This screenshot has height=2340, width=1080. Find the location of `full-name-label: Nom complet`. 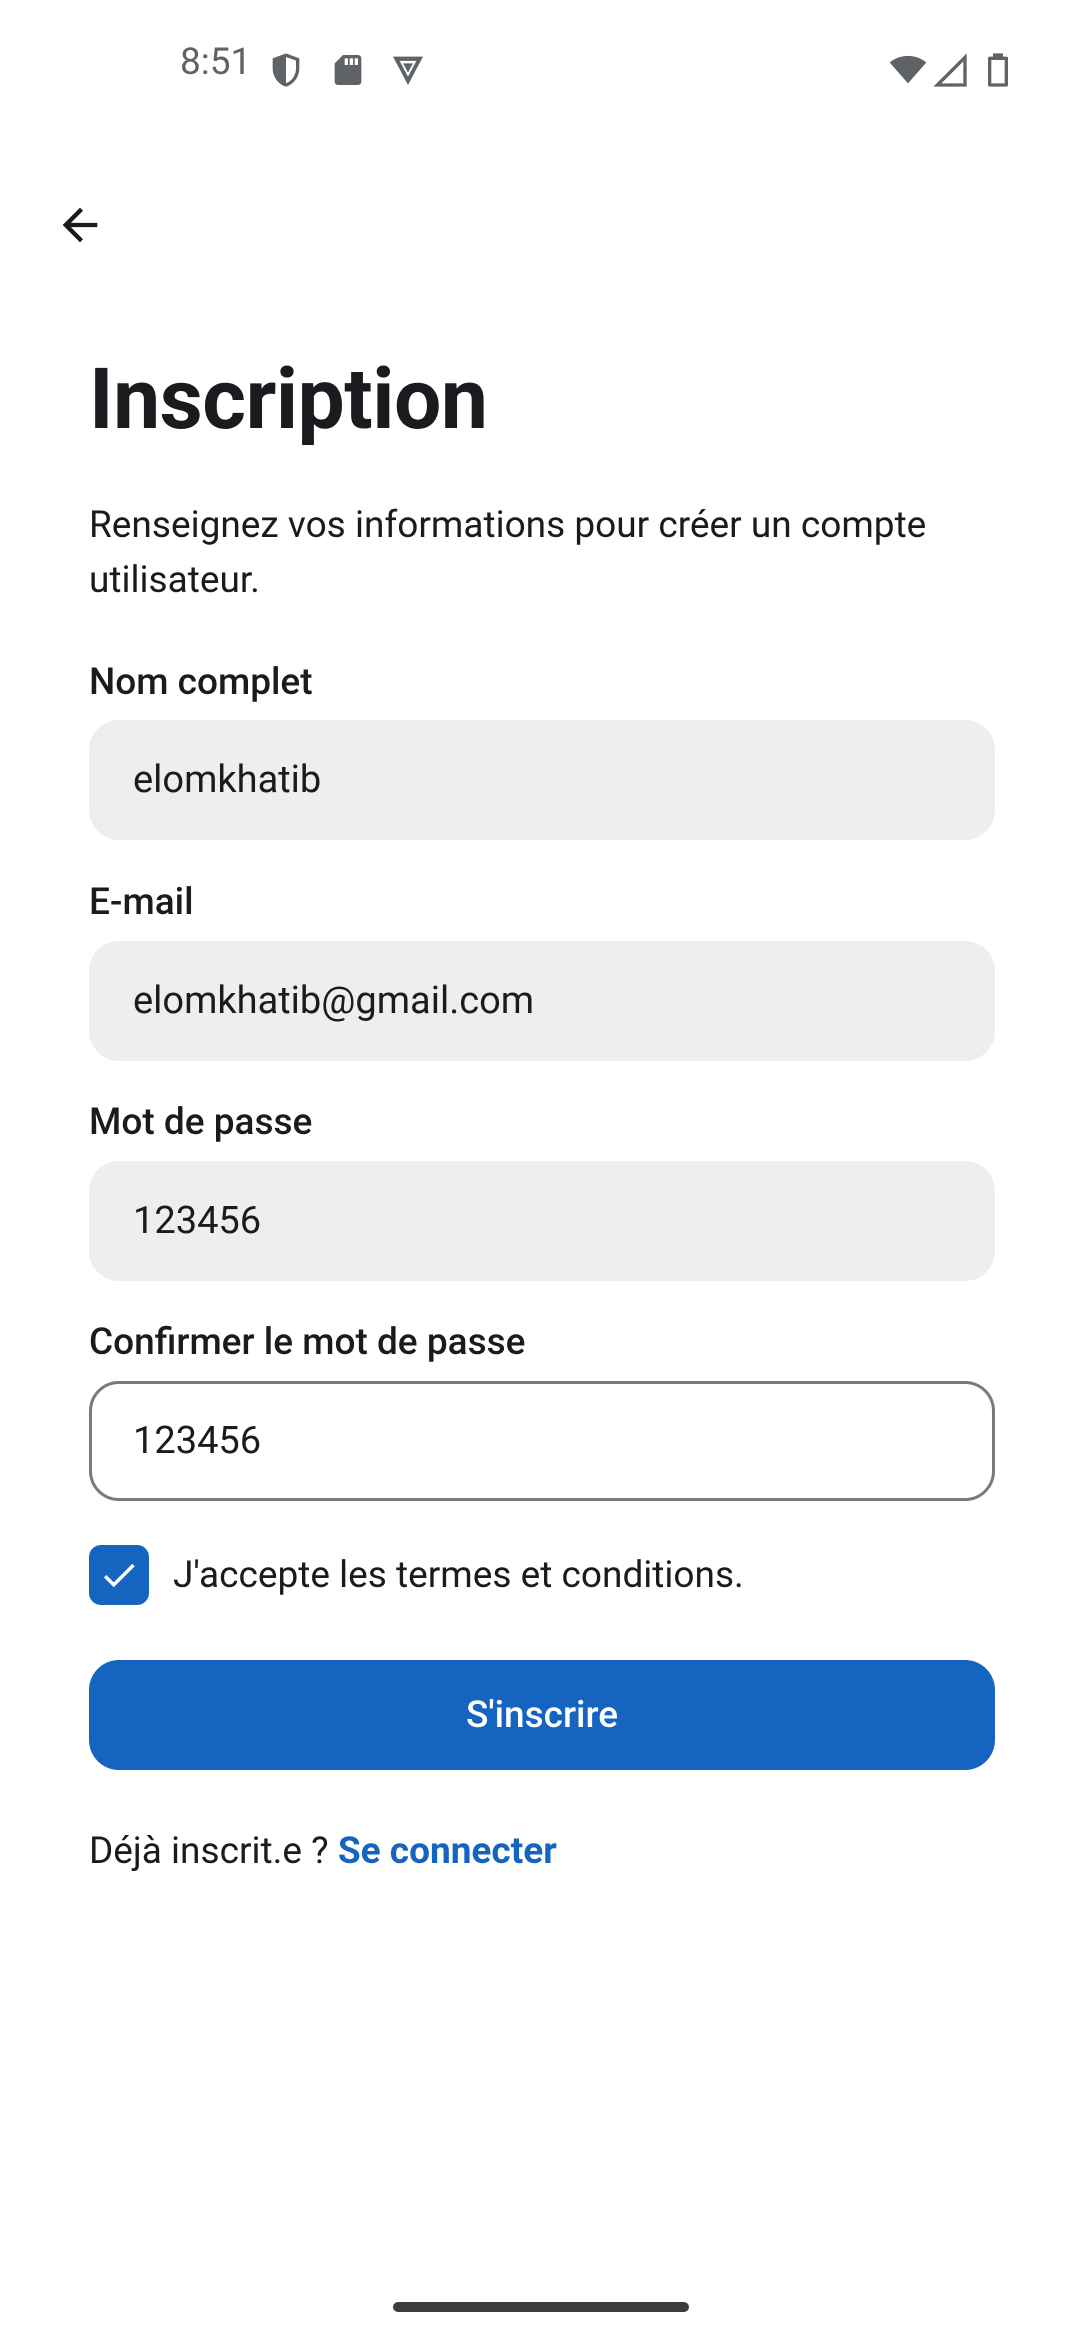

full-name-label: Nom complet is located at coordinates (201, 682).